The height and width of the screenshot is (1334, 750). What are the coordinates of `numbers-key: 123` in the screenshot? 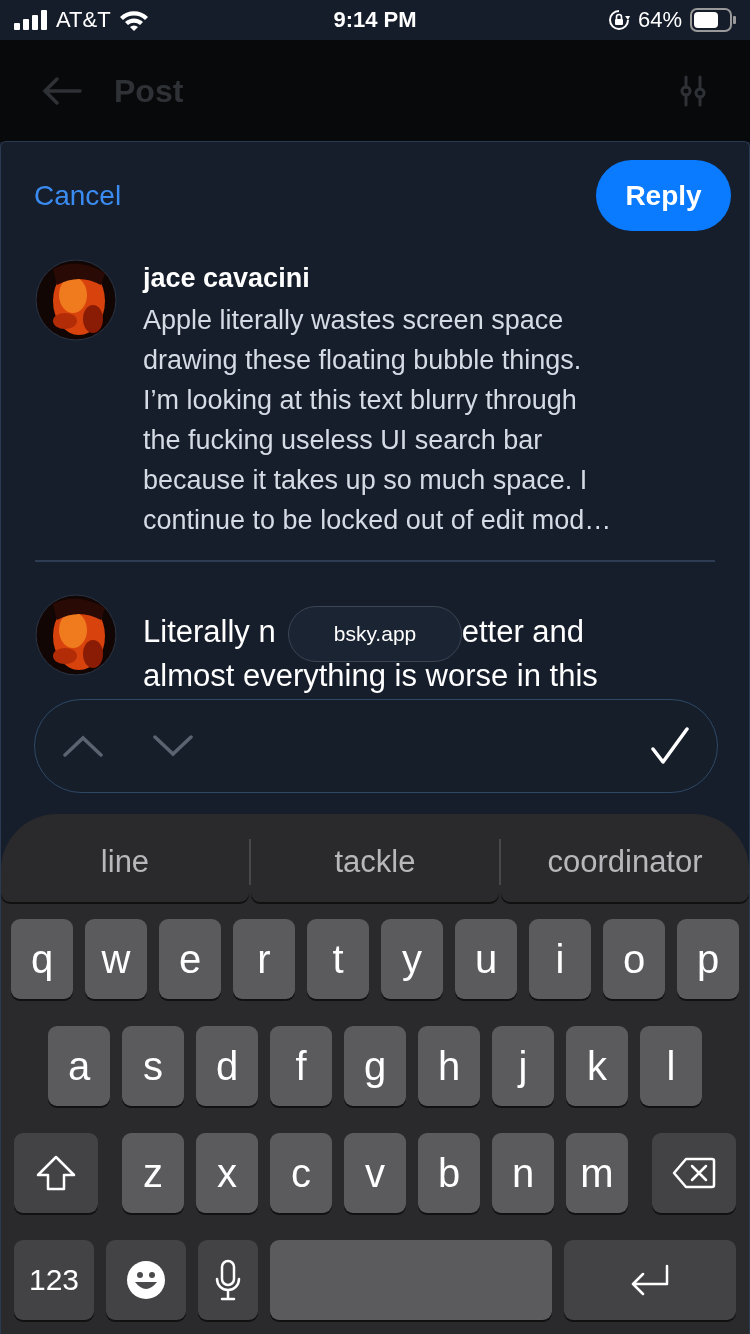 It's located at (54, 1280).